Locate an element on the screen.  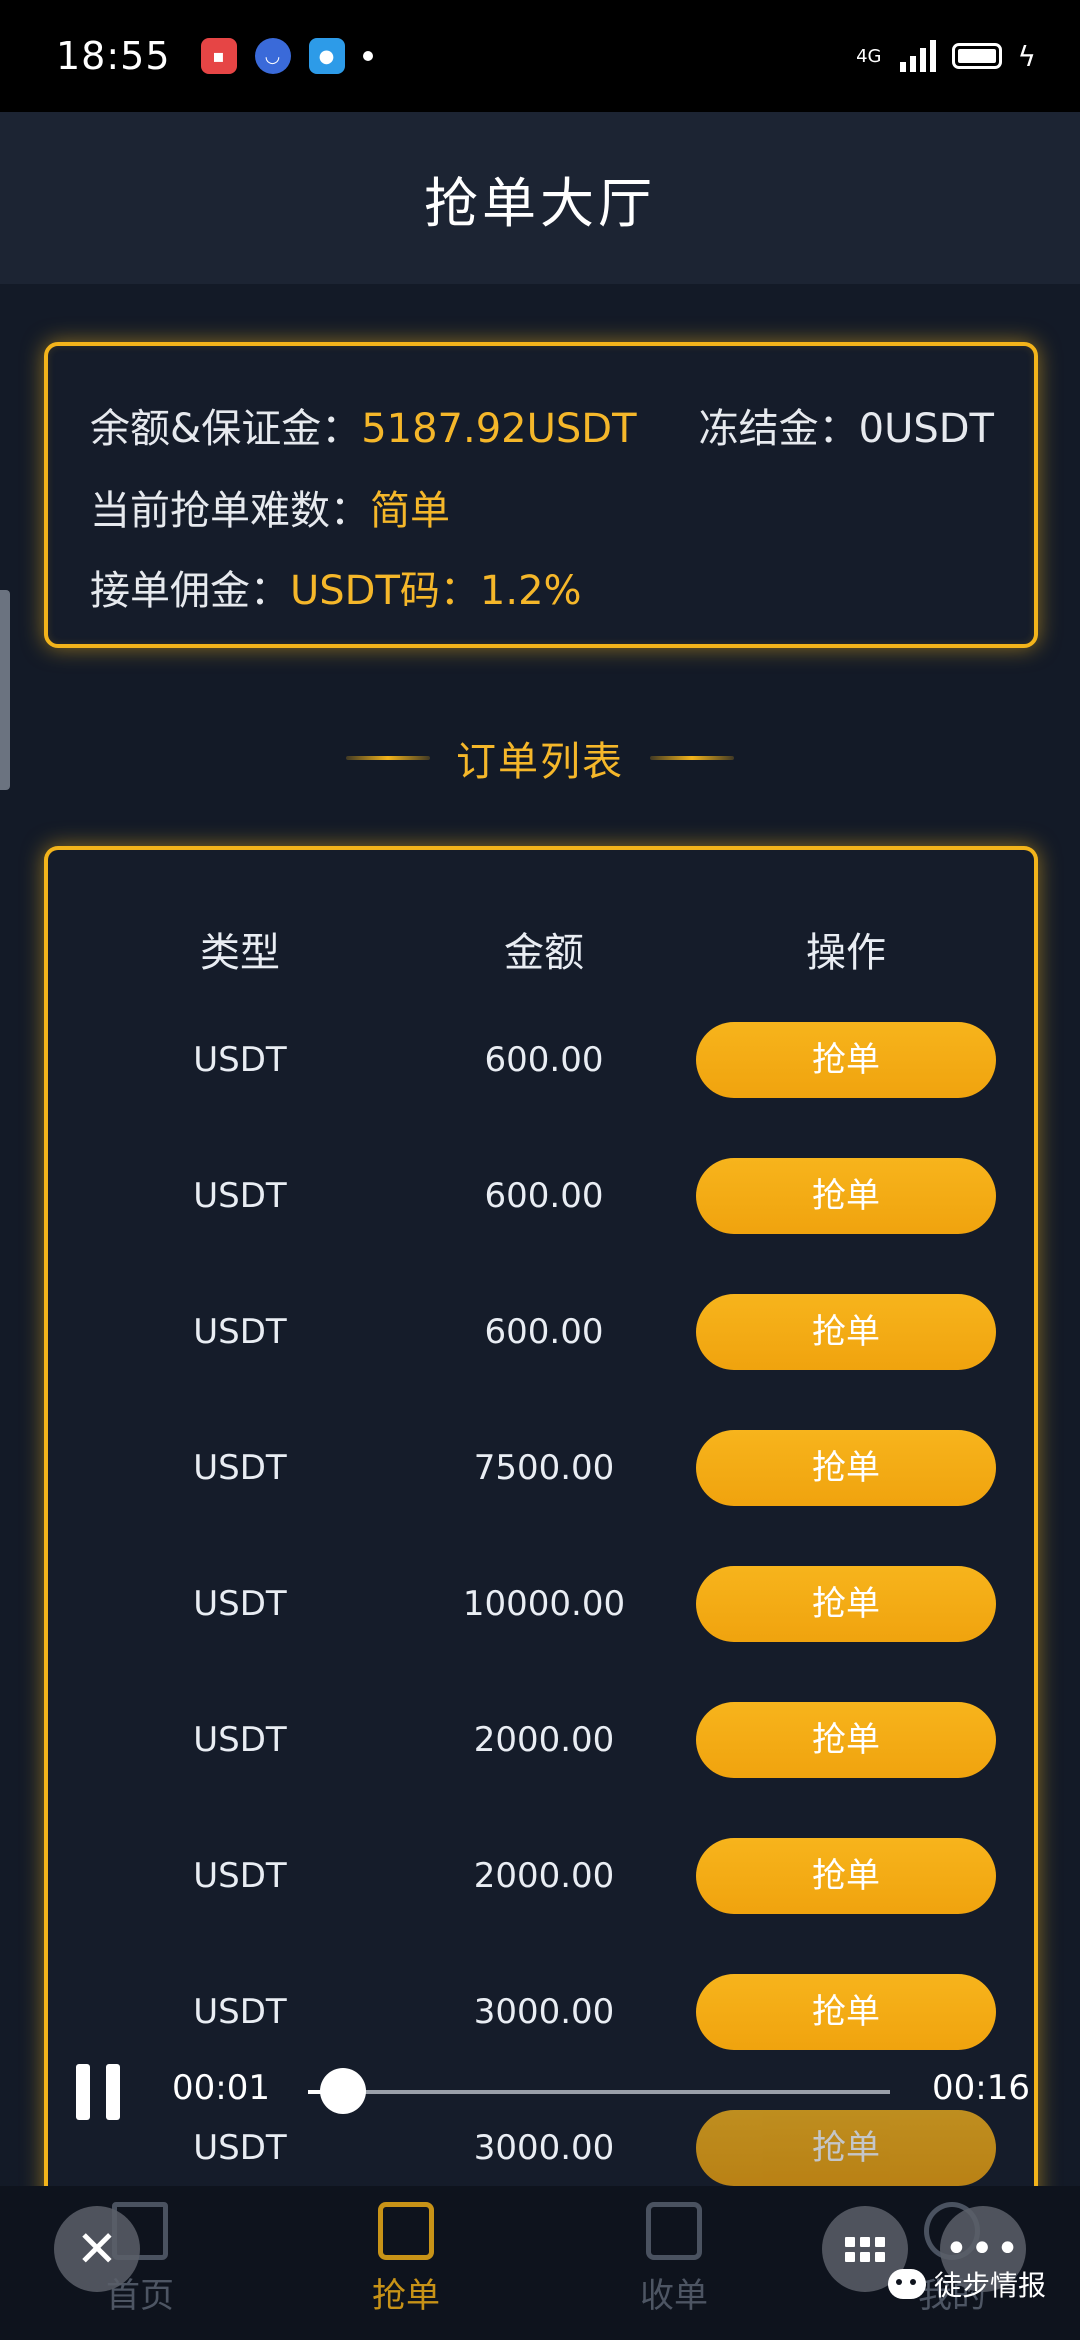
bottom-nav: 首页 抢单 收单 我的 is located at coordinates (540, 2263).